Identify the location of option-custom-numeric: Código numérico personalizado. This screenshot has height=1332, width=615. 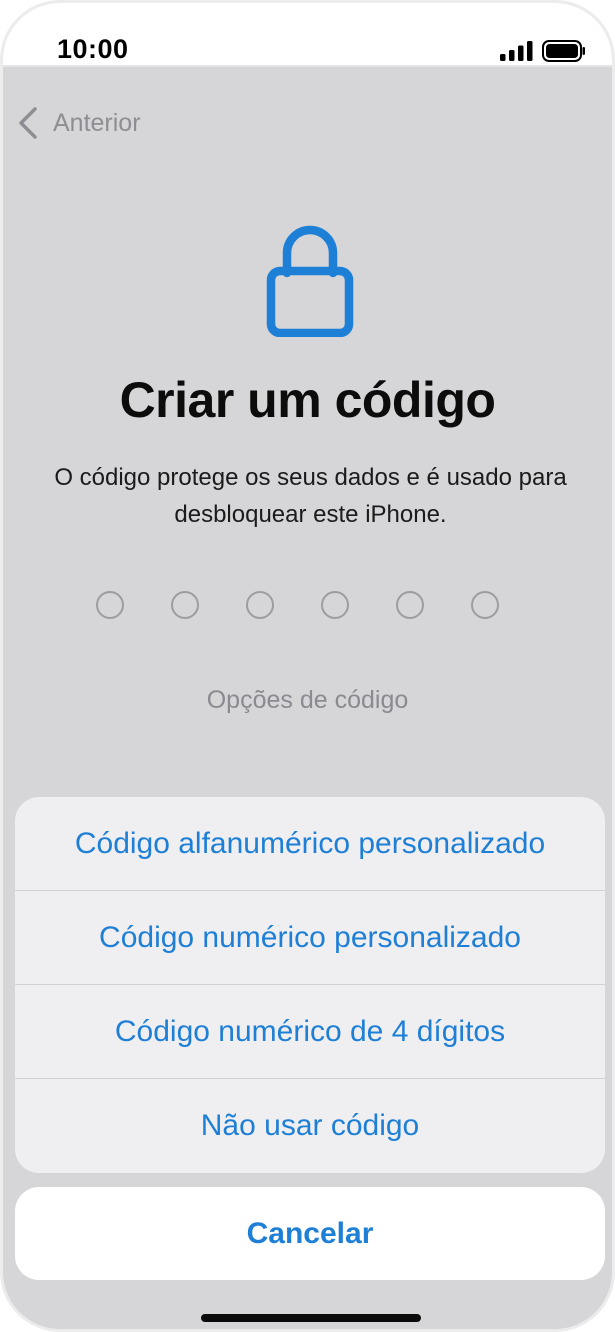
(310, 938).